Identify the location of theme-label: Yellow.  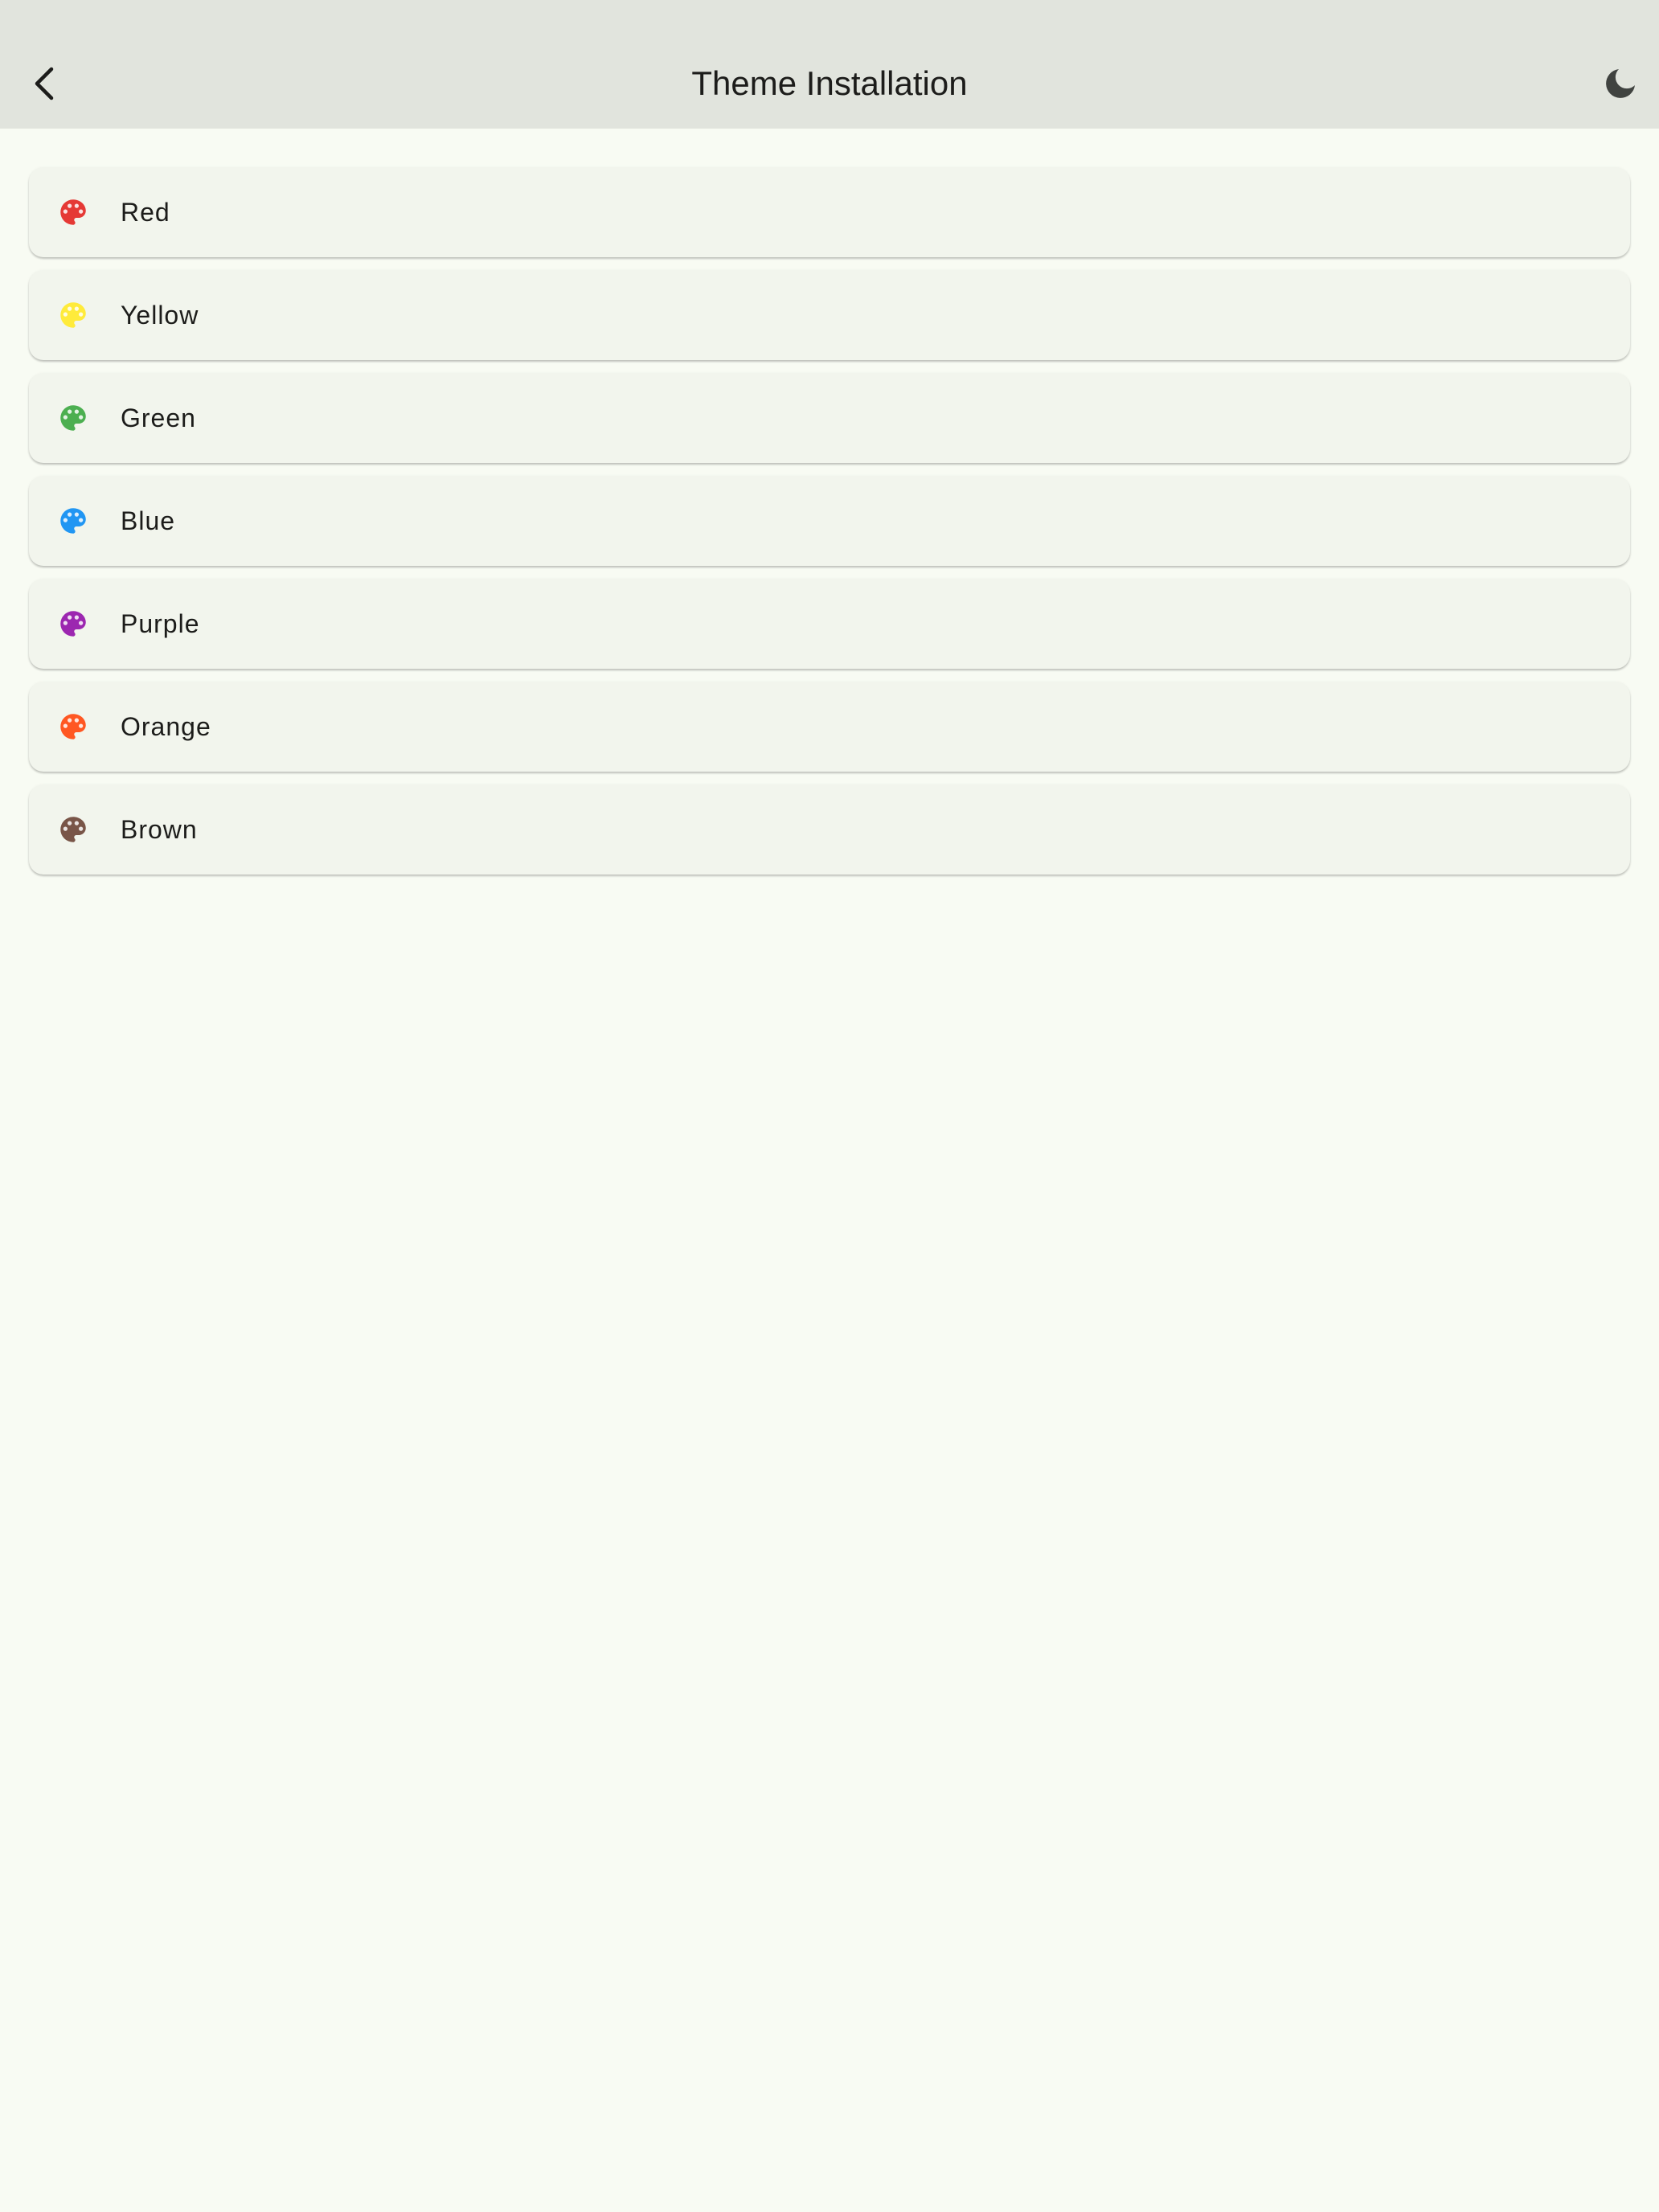
(160, 315).